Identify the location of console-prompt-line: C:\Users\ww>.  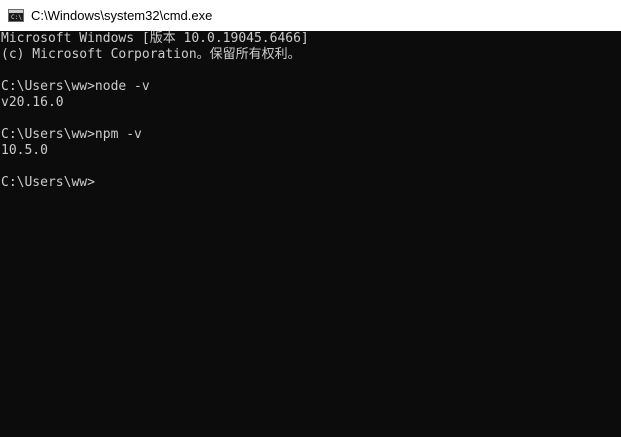
(311, 183).